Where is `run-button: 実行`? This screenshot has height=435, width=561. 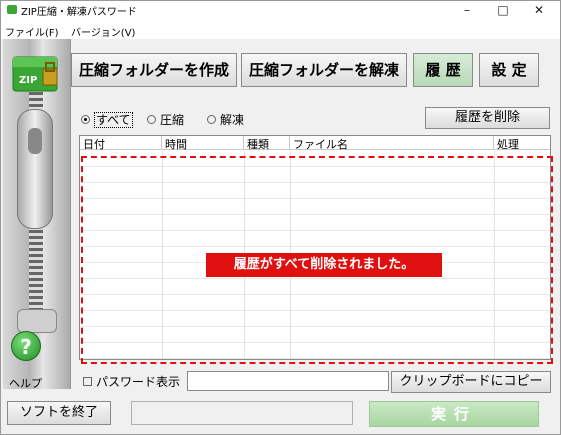 run-button: 実行 is located at coordinates (454, 414).